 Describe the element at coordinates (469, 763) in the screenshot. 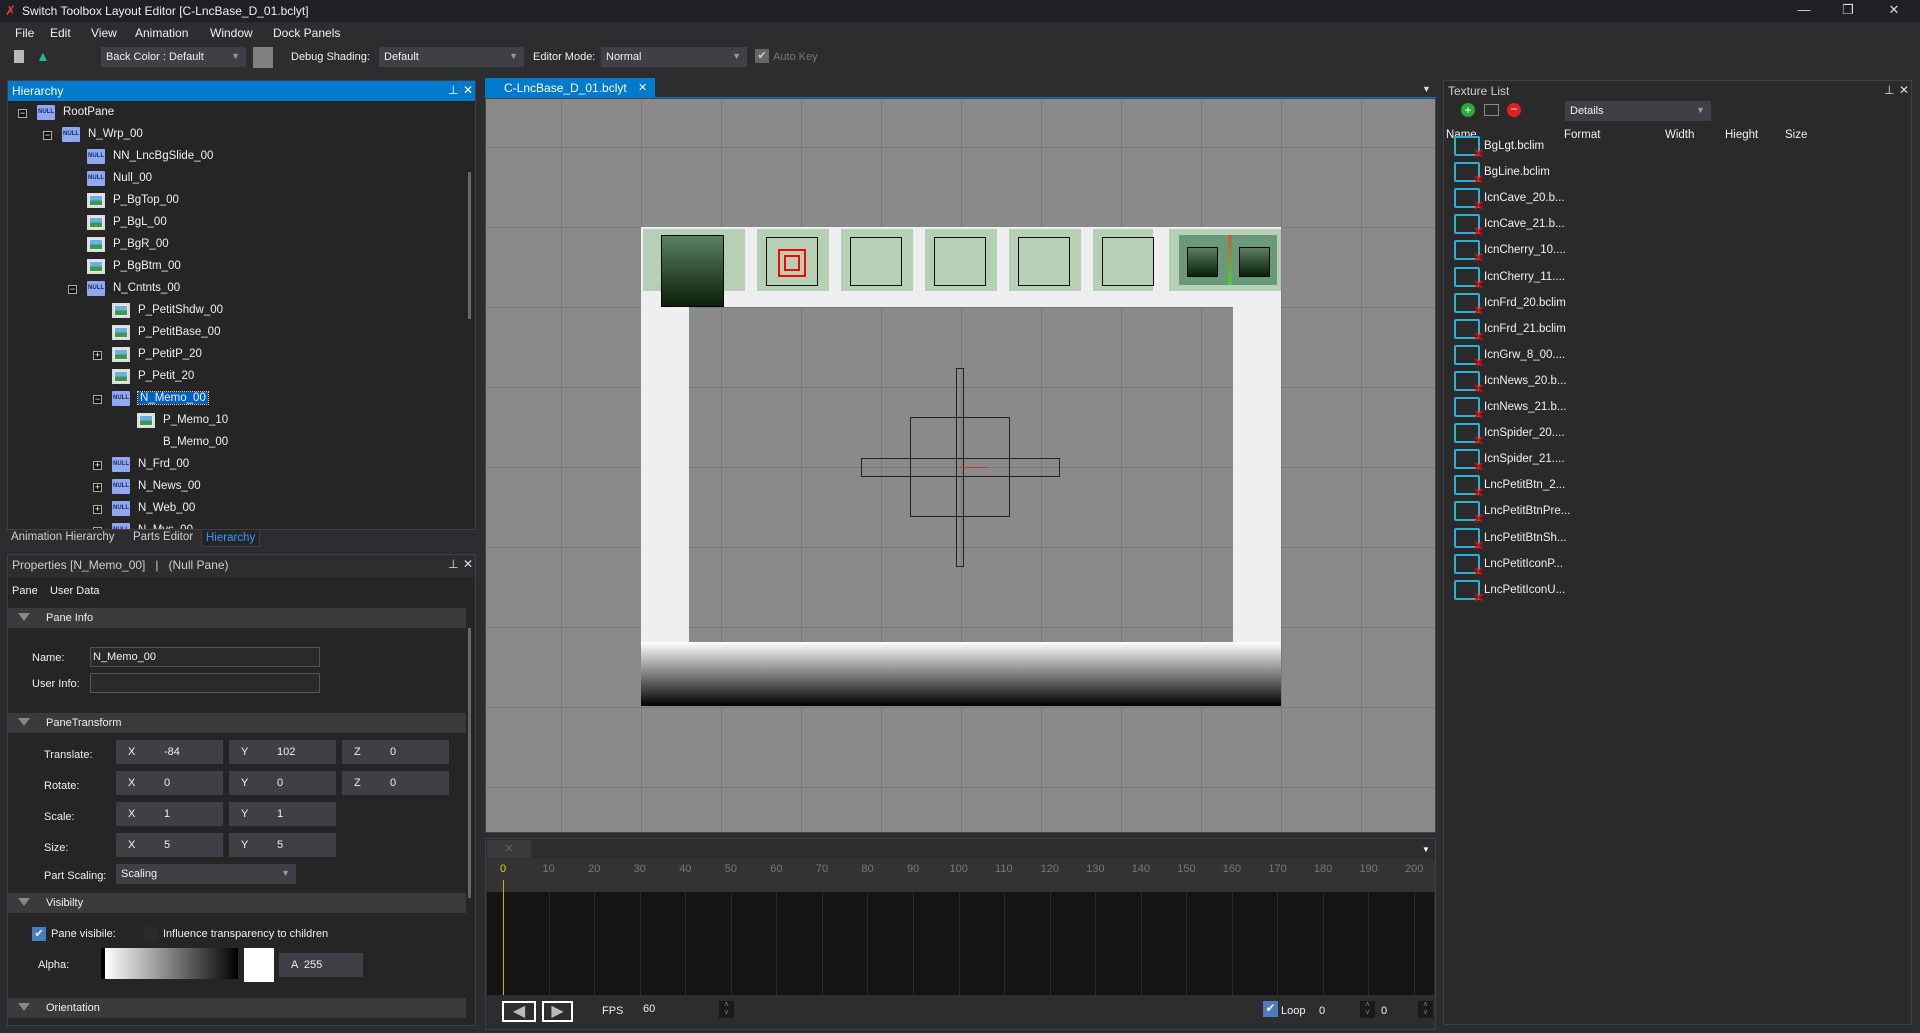

I see `properties-scrollbar` at that location.